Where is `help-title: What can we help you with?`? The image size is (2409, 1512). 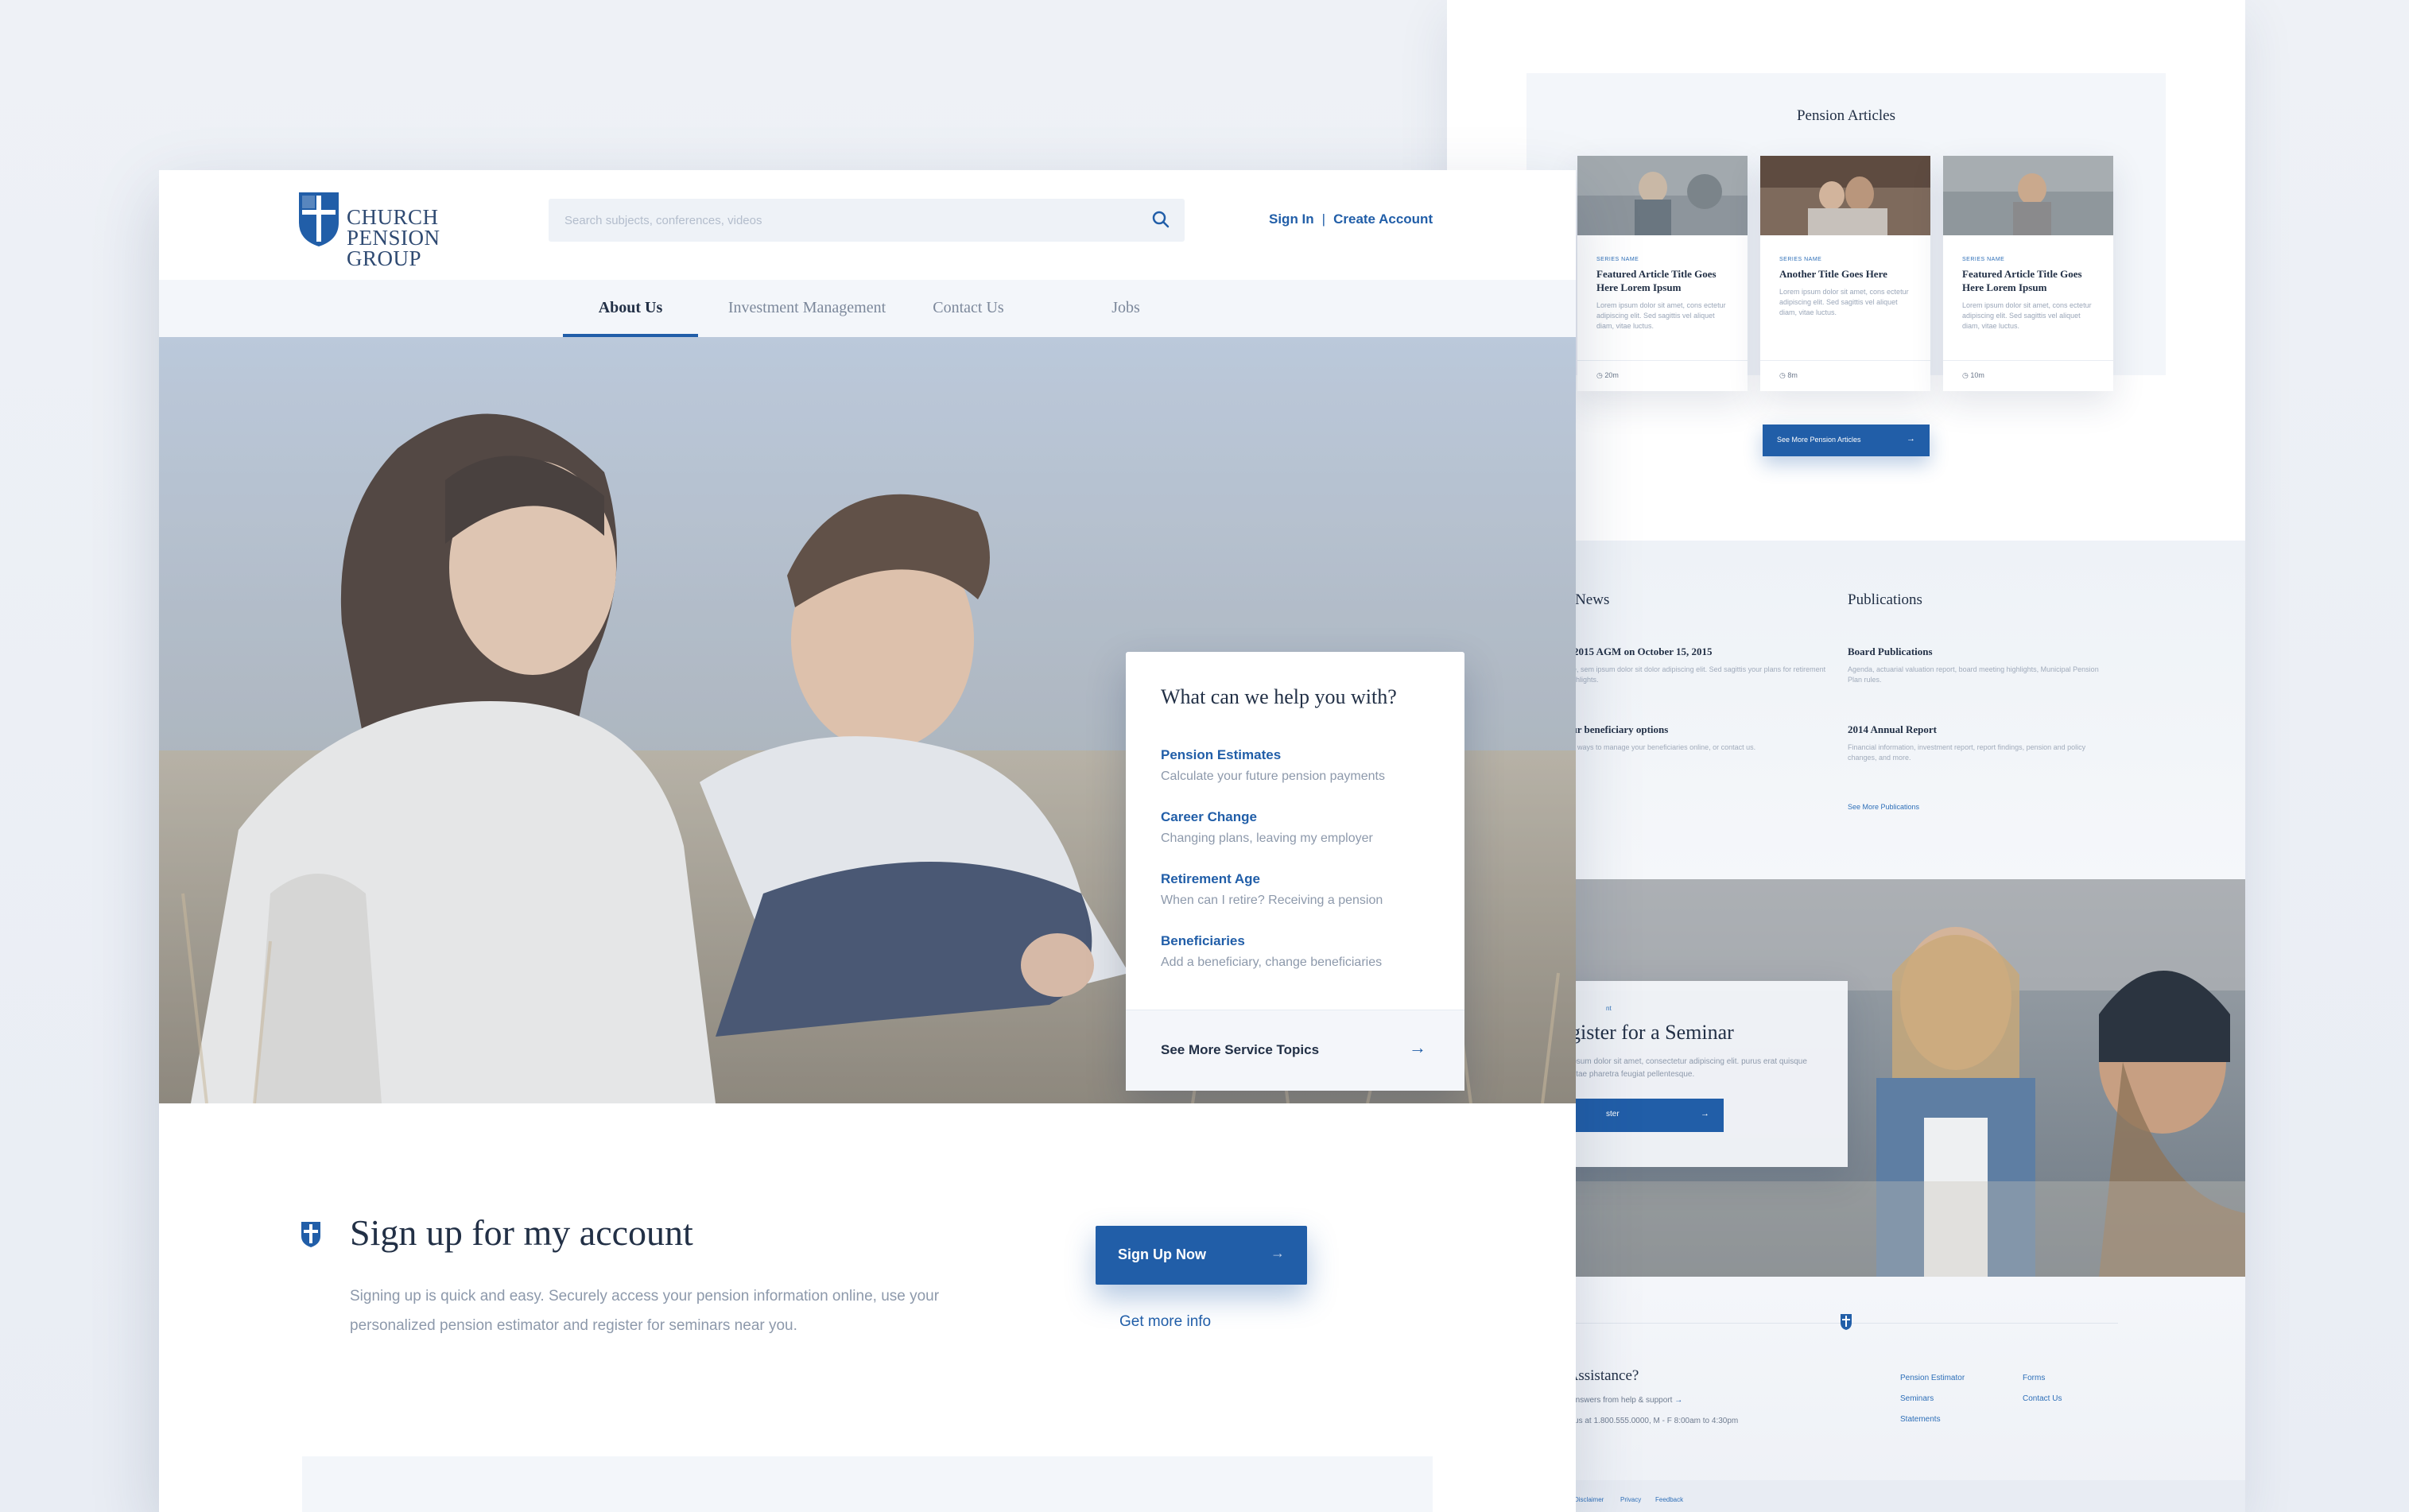 help-title: What can we help you with? is located at coordinates (1279, 696).